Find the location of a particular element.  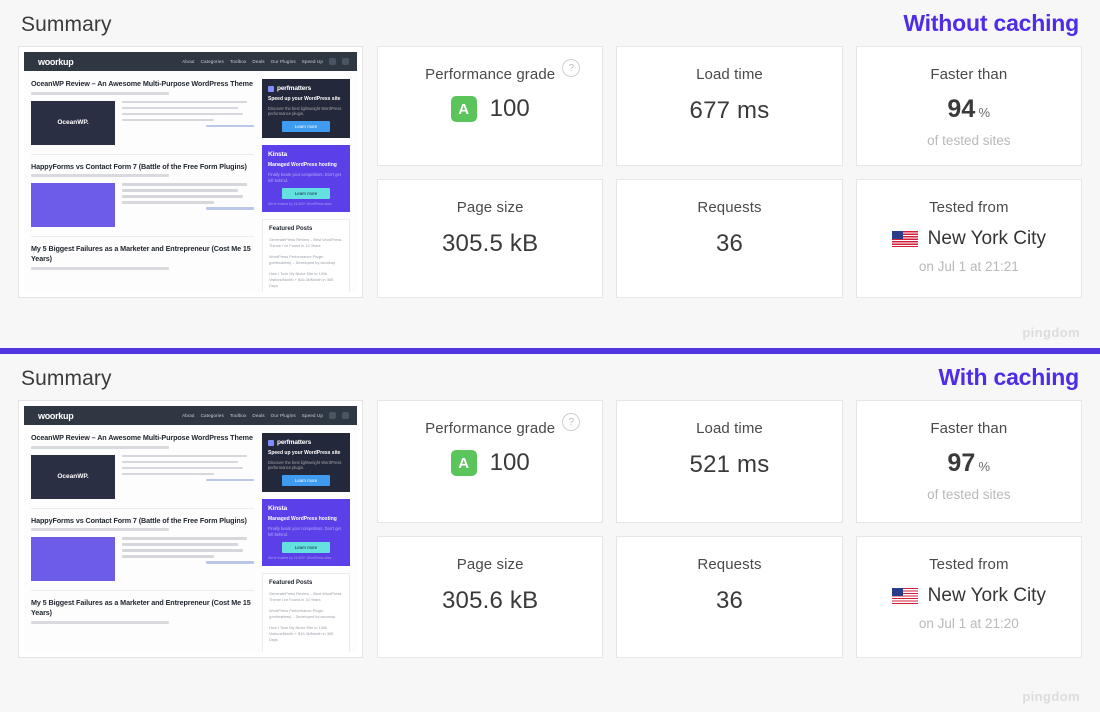

page-size-value: 305.6 kB is located at coordinates (490, 600).